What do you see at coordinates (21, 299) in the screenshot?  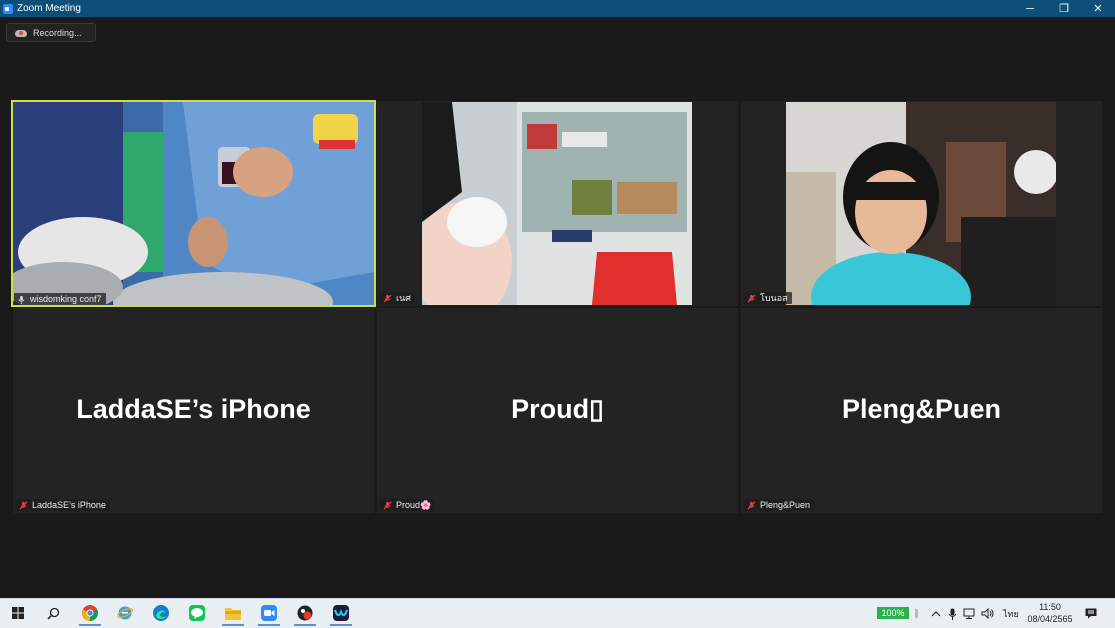 I see `microphone-icon` at bounding box center [21, 299].